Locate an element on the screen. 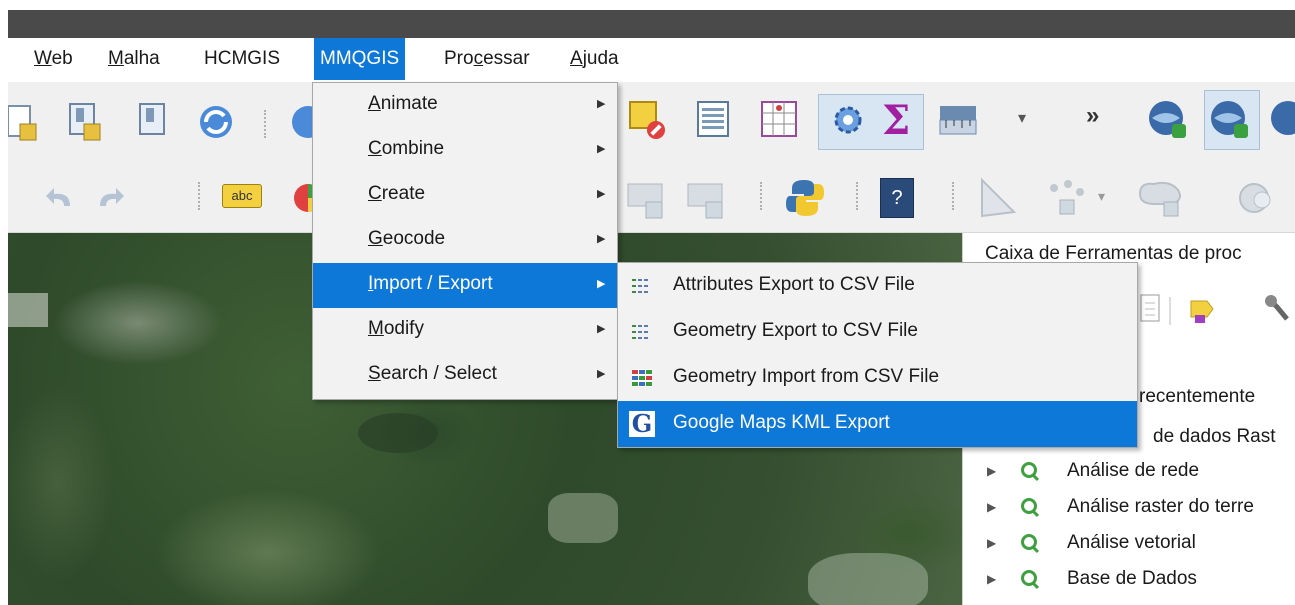 This screenshot has width=1295, height=605. menu-malha-label: Malha is located at coordinates (134, 58).